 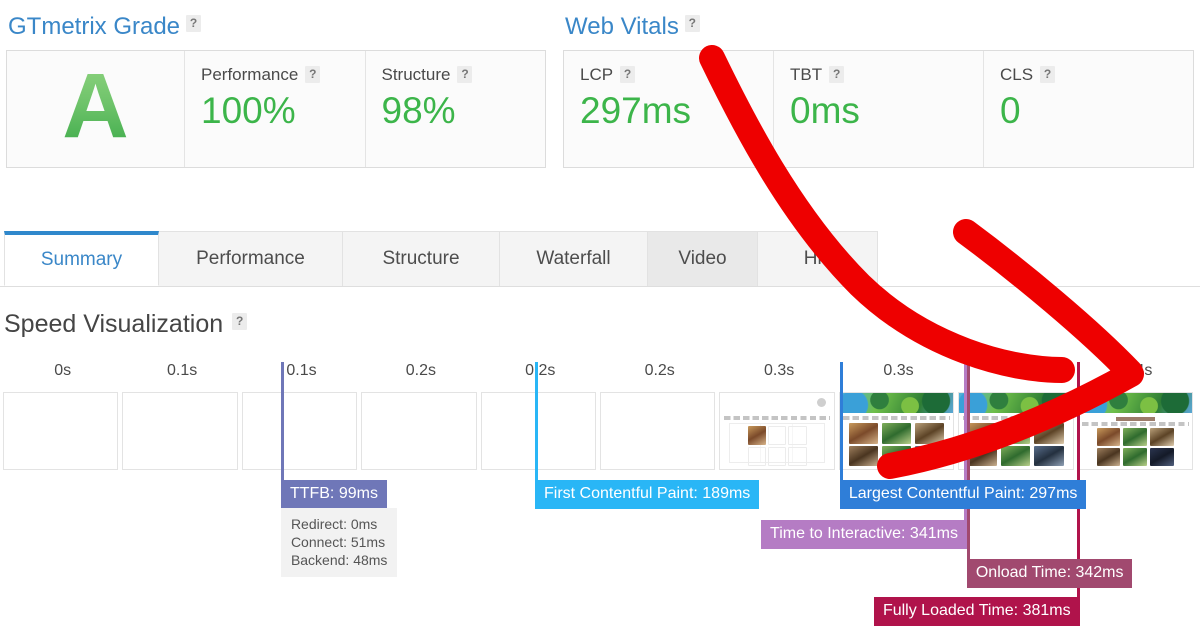 I want to click on metric-performance-label-text: Performance, so click(x=250, y=74).